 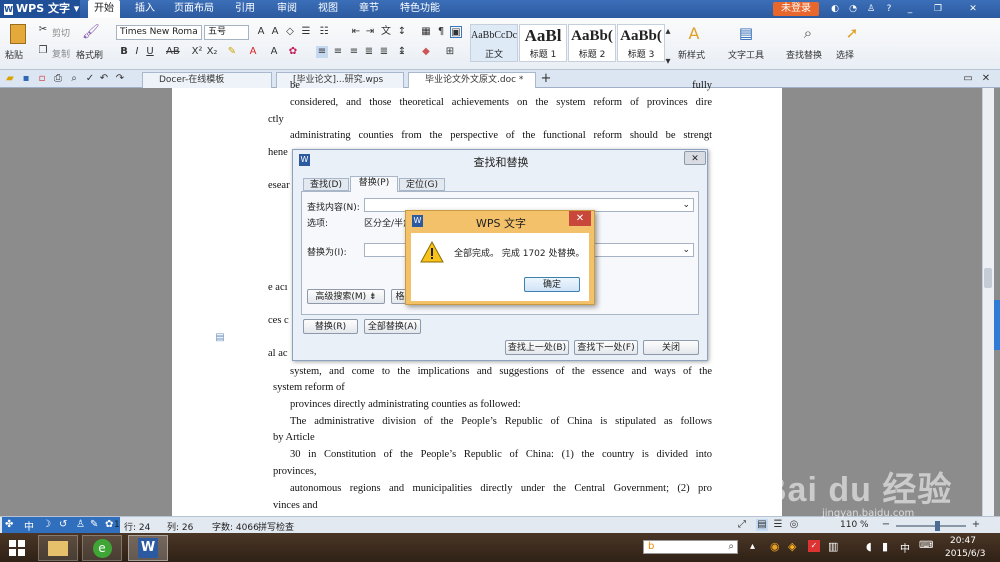 What do you see at coordinates (910, 9) in the screenshot?
I see `minimize-icon: _` at bounding box center [910, 9].